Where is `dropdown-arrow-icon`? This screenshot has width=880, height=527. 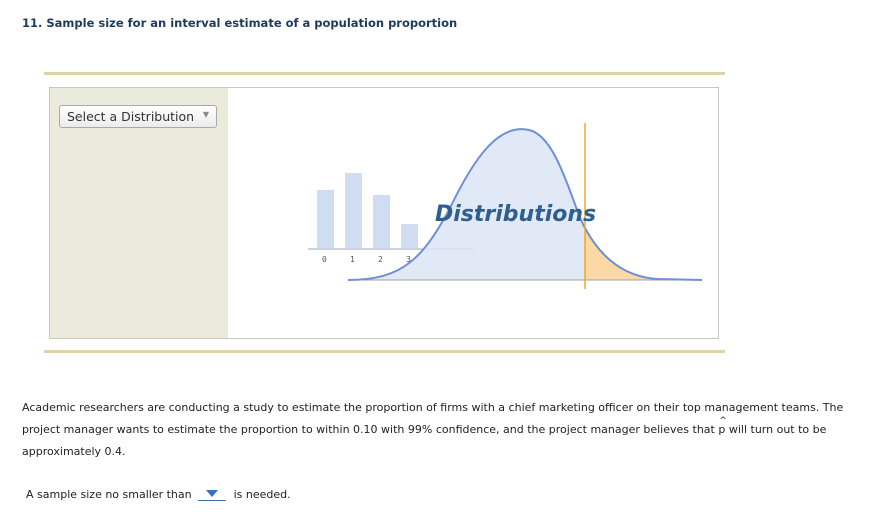
dropdown-arrow-icon is located at coordinates (211, 493).